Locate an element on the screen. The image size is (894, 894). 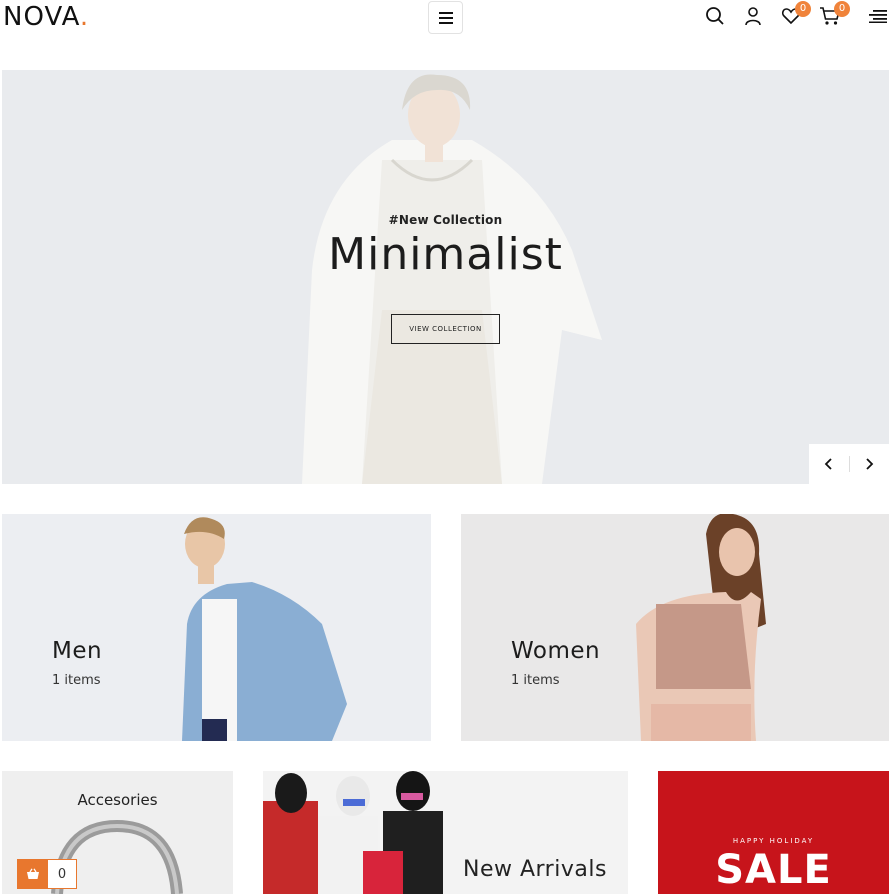
floating-cart-icon-box is located at coordinates (33, 874).